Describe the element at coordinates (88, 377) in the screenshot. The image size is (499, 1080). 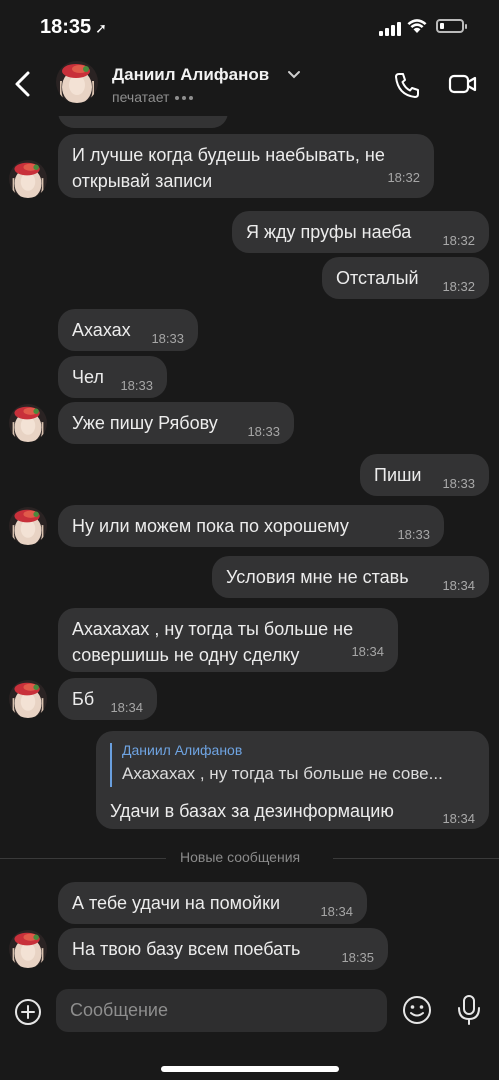
I see `message-text: Чел` at that location.